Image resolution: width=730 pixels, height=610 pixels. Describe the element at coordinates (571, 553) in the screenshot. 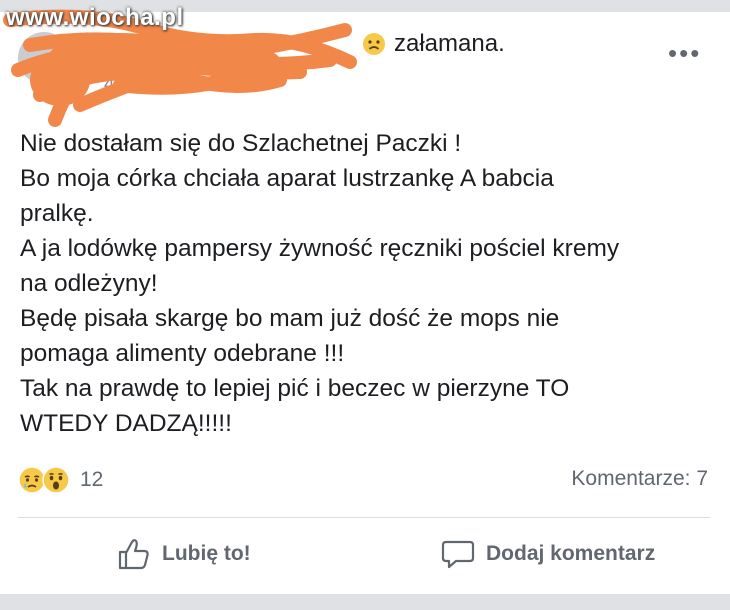

I see `comment-label: Dodaj komentarz` at that location.